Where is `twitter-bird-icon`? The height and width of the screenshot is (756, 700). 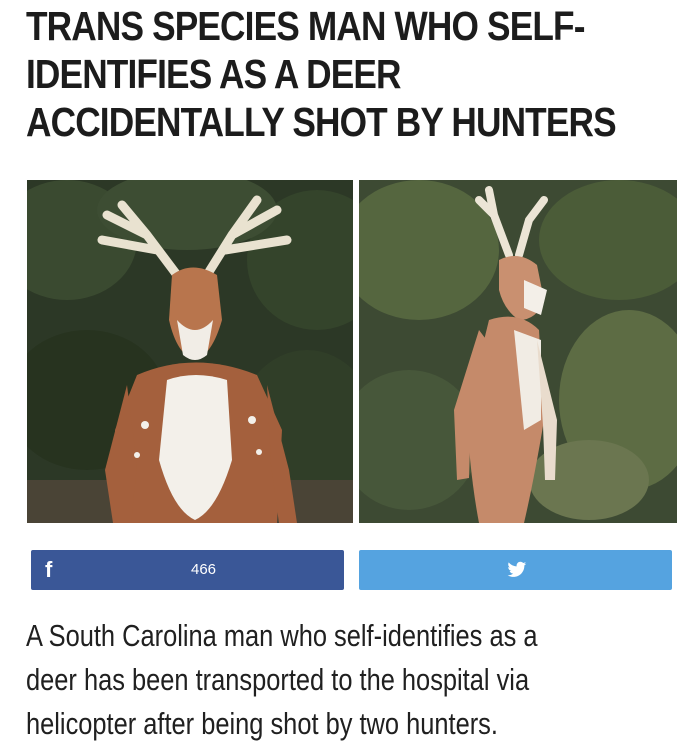
twitter-bird-icon is located at coordinates (517, 569).